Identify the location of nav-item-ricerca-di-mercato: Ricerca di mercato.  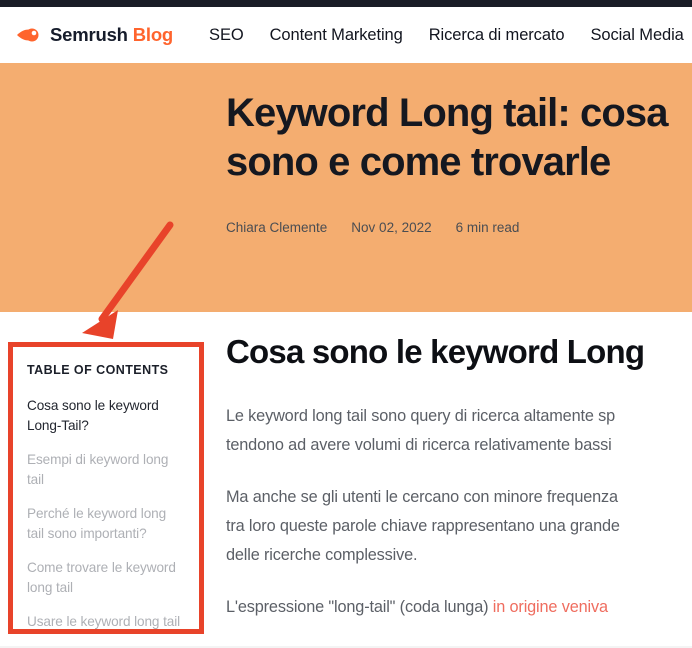
(497, 35).